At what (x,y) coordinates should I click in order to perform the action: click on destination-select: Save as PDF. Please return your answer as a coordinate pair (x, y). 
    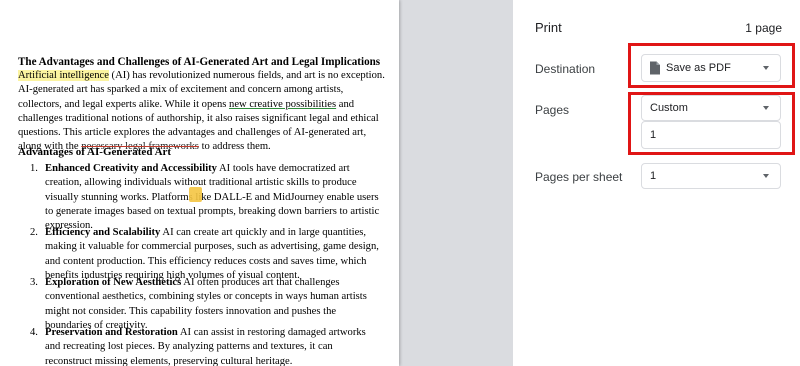
    Looking at the image, I should click on (711, 68).